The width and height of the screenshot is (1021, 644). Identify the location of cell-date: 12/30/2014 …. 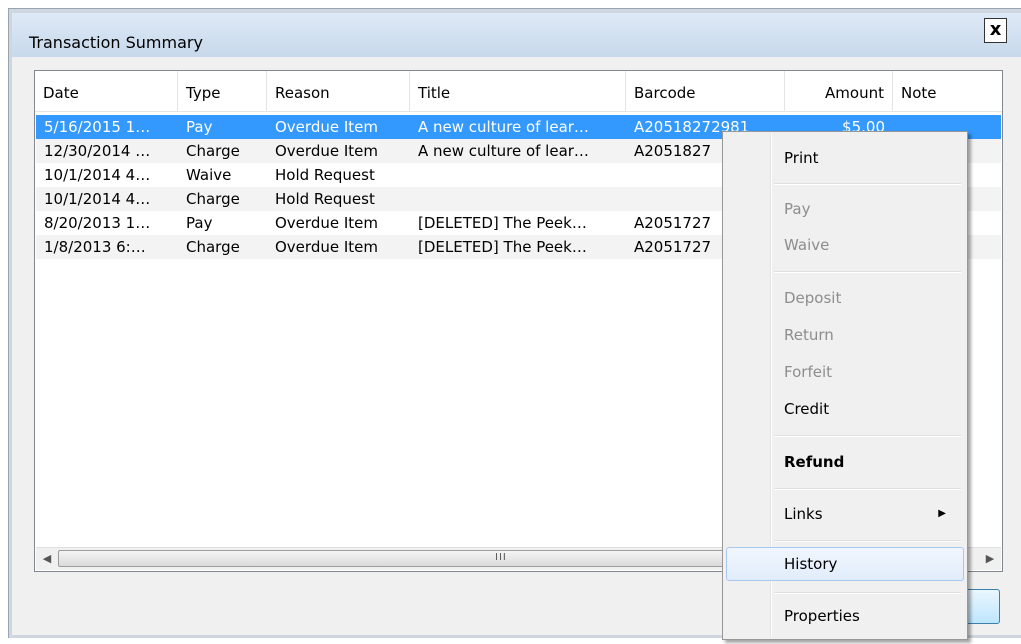
(97, 151).